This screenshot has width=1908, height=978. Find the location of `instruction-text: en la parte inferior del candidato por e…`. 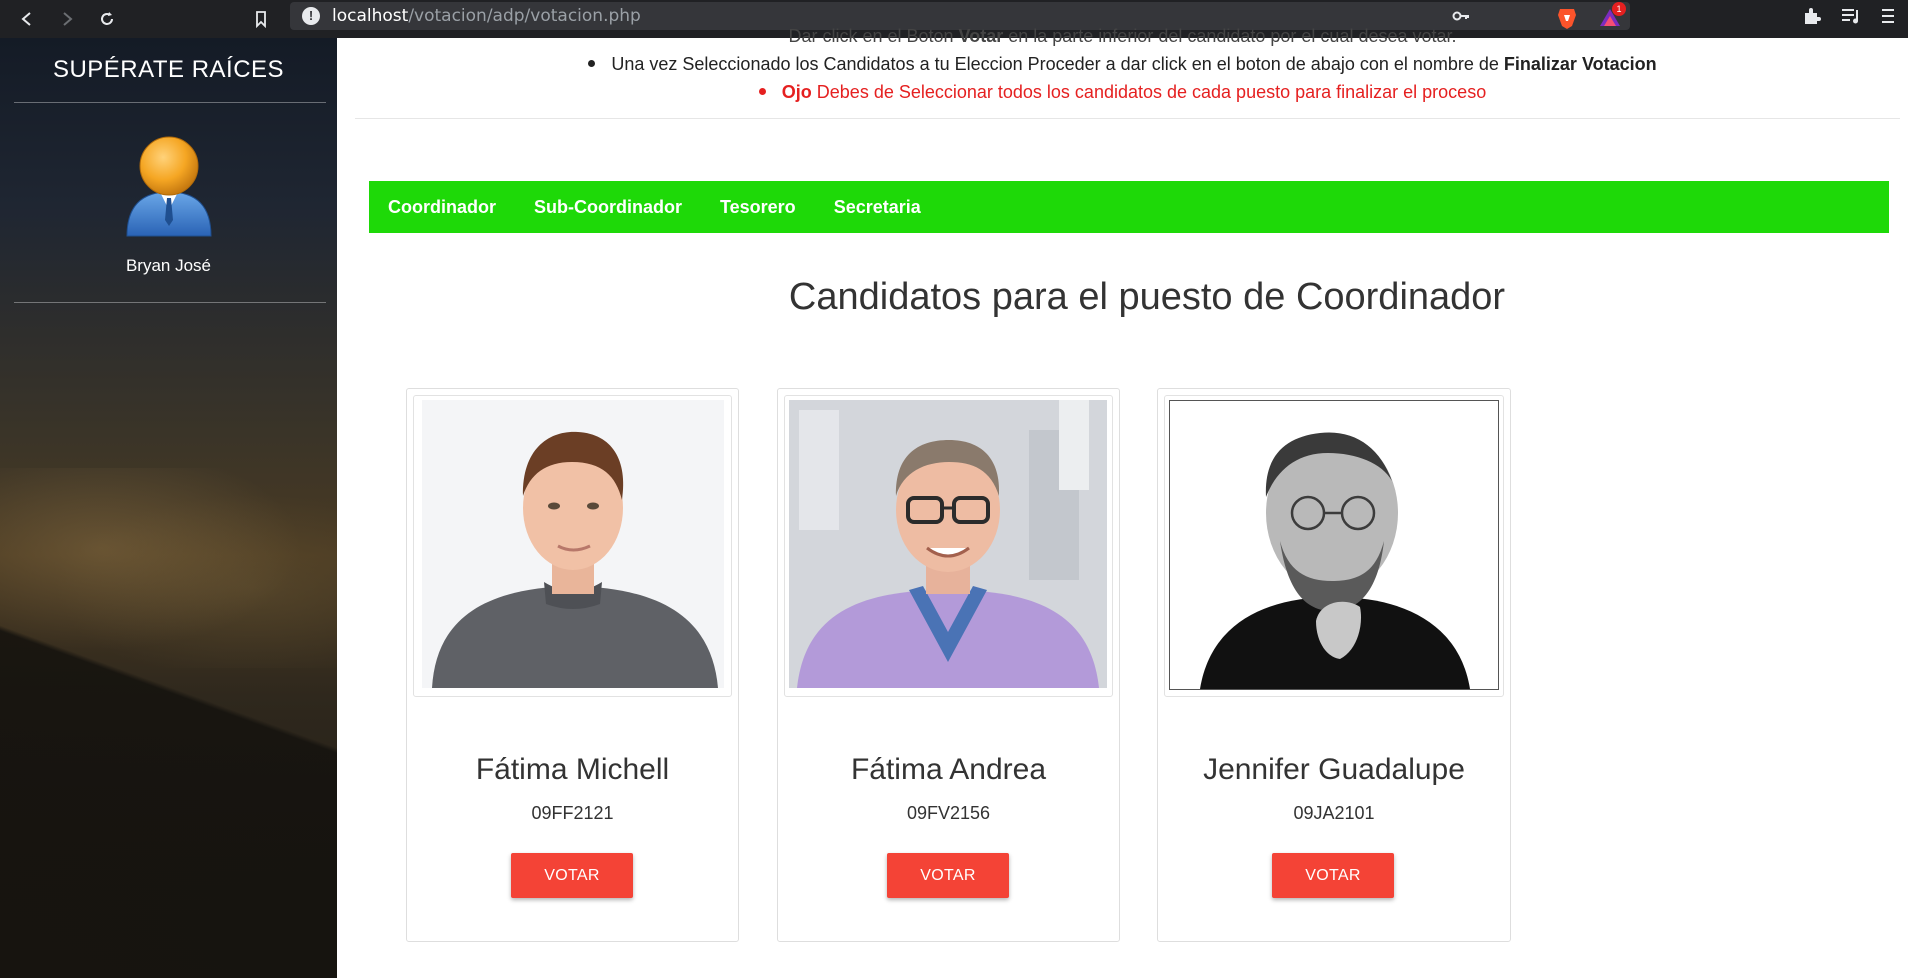

instruction-text: en la parte inferior del candidato por e… is located at coordinates (1230, 36).